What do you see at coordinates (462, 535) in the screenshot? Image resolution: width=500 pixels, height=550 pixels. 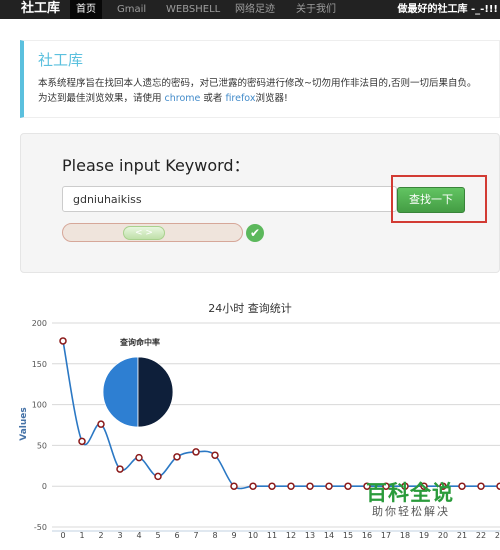 I see `x-tick-label: 21` at bounding box center [462, 535].